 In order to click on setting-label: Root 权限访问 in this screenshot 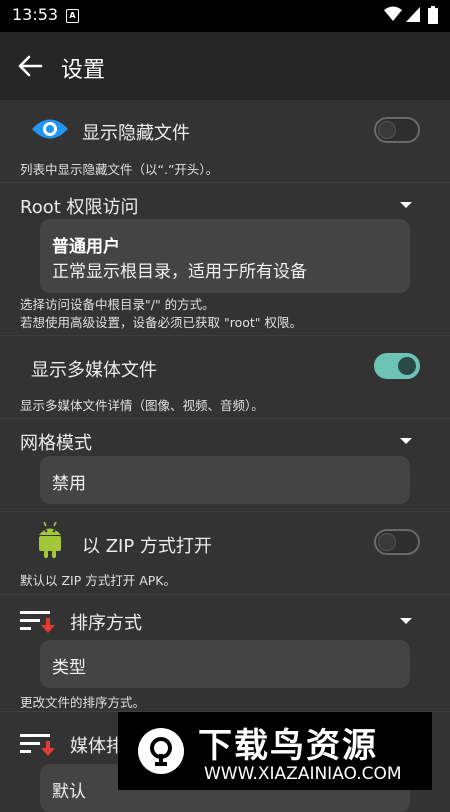, I will do `click(79, 207)`.